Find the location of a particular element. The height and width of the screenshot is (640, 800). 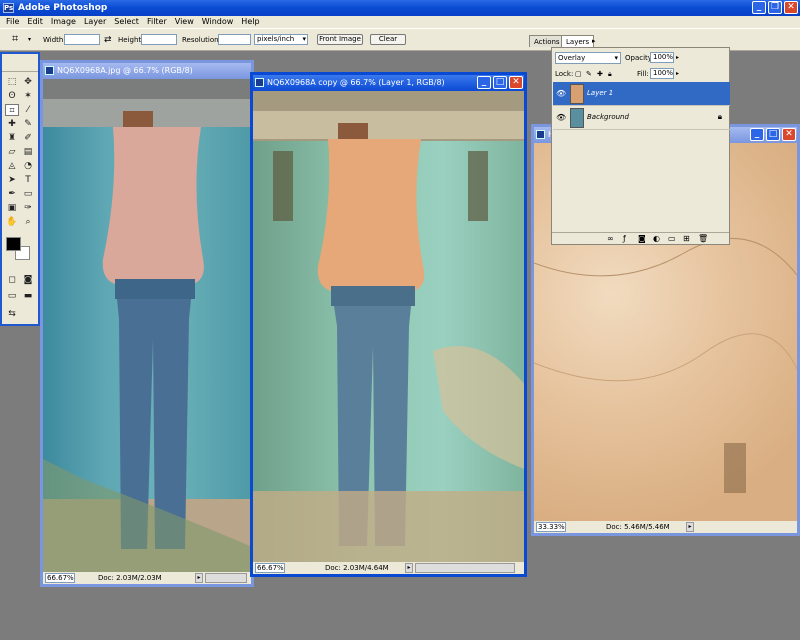

menu-file: File is located at coordinates (12, 22).